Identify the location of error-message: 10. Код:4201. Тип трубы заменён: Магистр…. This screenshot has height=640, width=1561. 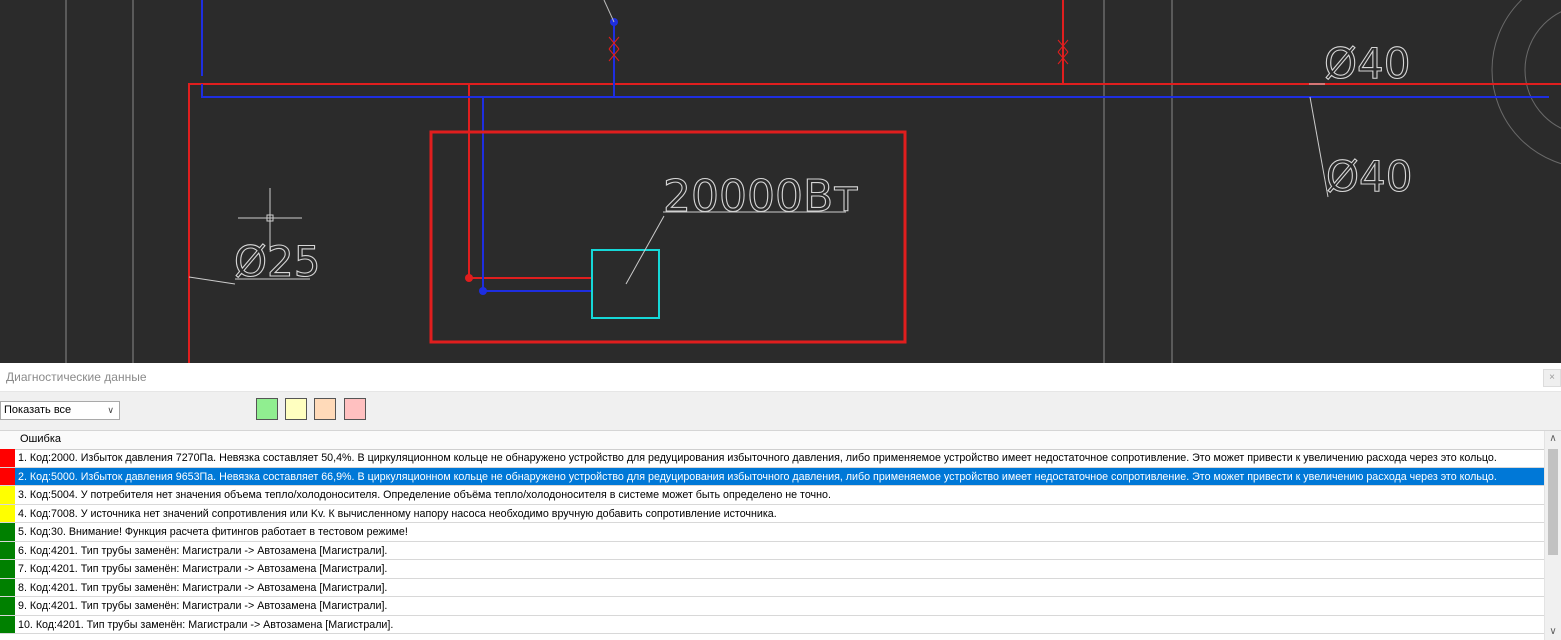
(206, 624).